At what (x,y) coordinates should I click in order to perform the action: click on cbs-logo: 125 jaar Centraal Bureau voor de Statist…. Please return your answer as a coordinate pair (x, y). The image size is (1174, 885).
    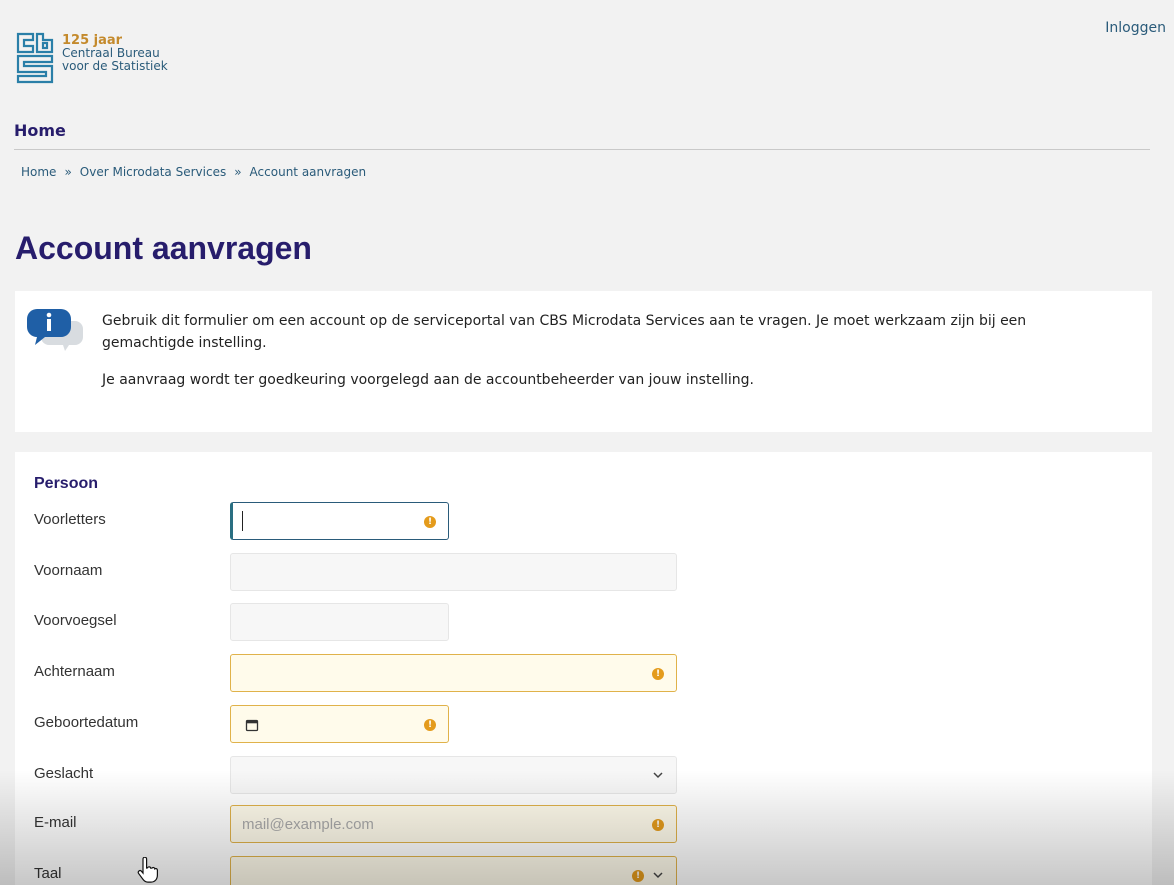
    Looking at the image, I should click on (92, 58).